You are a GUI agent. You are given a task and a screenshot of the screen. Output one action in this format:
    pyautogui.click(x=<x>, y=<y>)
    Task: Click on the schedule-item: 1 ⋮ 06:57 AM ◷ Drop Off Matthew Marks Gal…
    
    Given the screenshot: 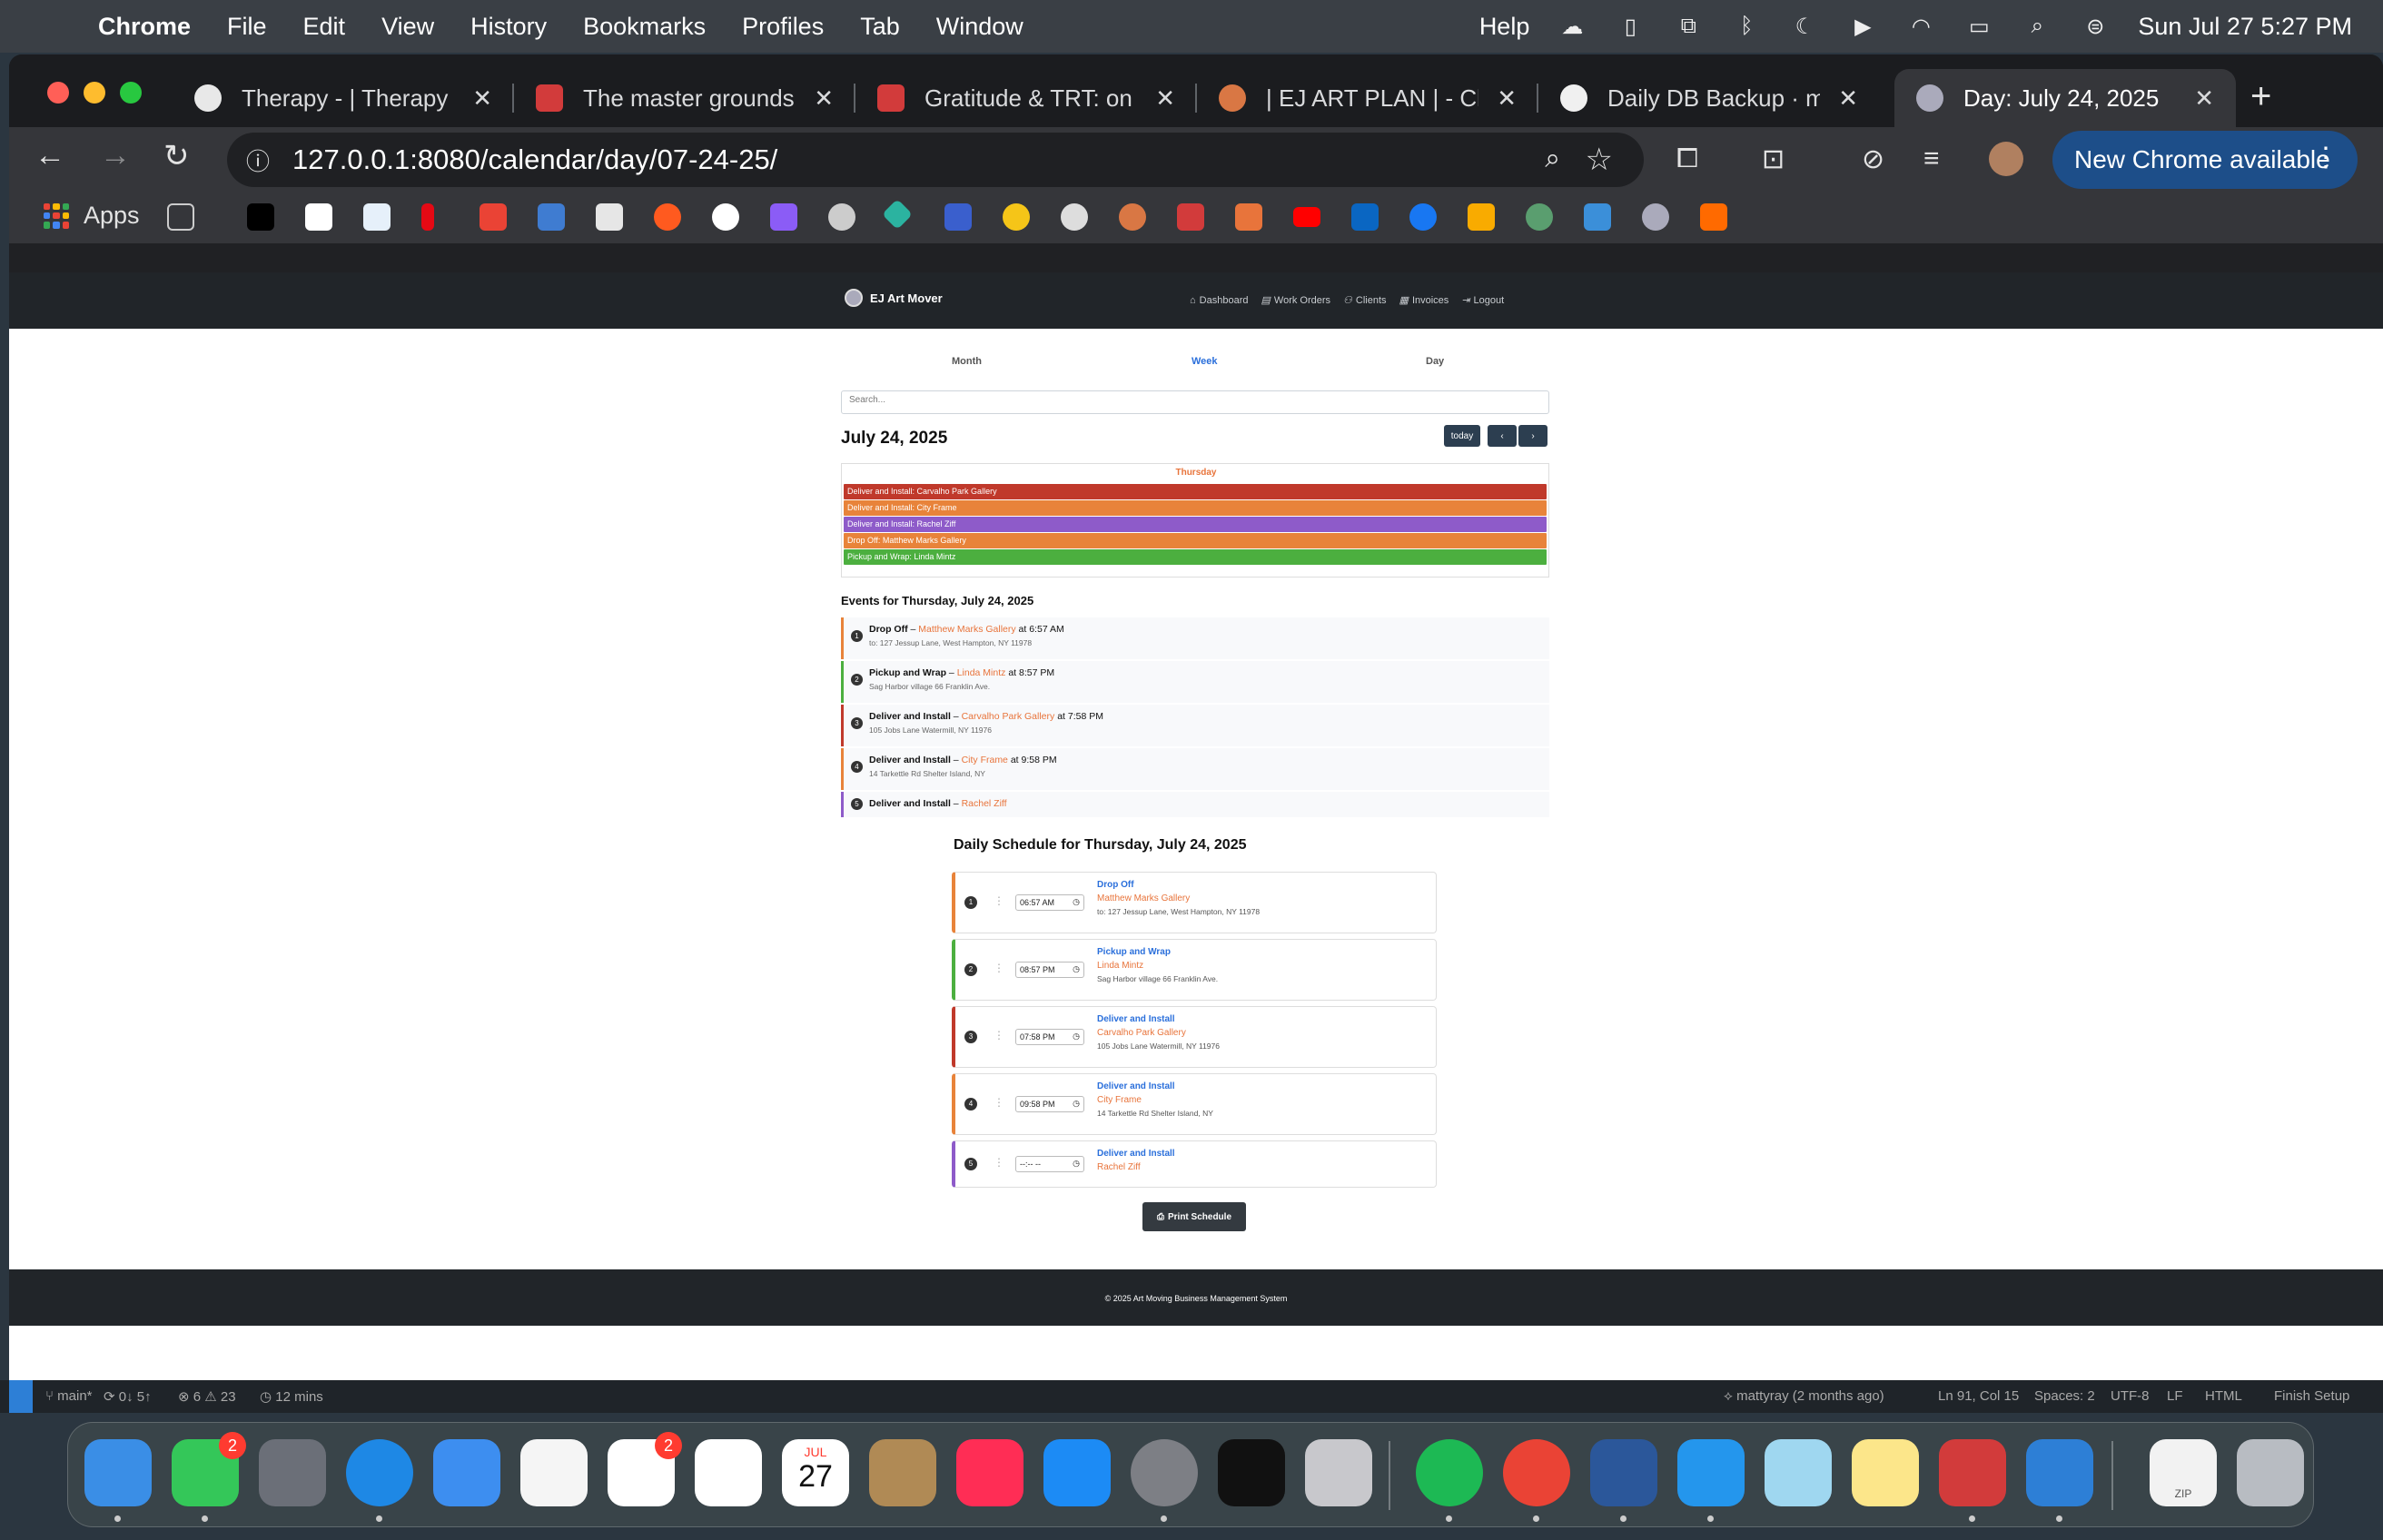 What is the action you would take?
    pyautogui.click(x=1194, y=902)
    